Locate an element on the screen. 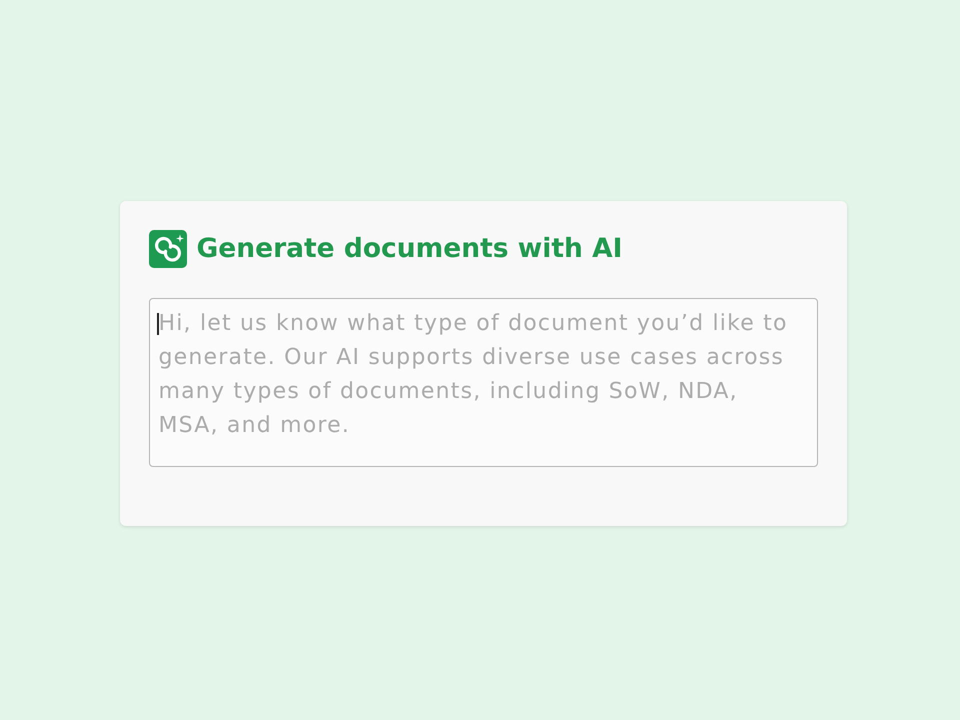  card-title: Generate documents with AI is located at coordinates (409, 249).